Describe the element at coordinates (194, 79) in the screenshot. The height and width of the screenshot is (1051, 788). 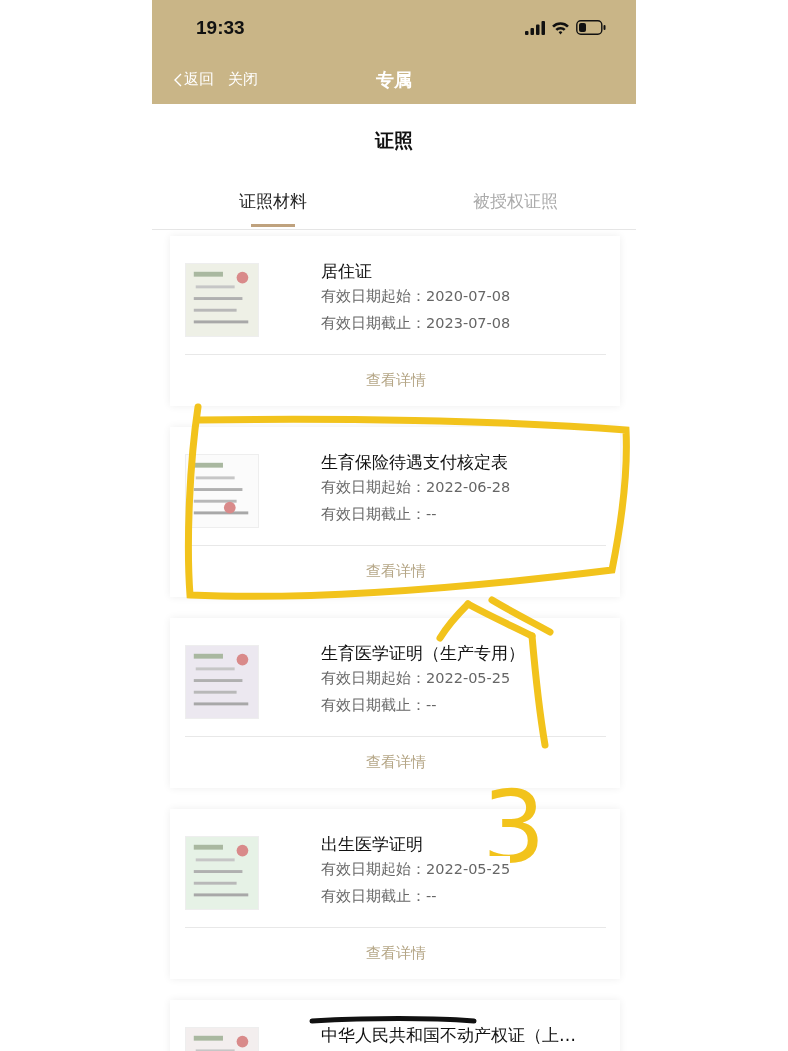
I see `back-button: 返回` at that location.